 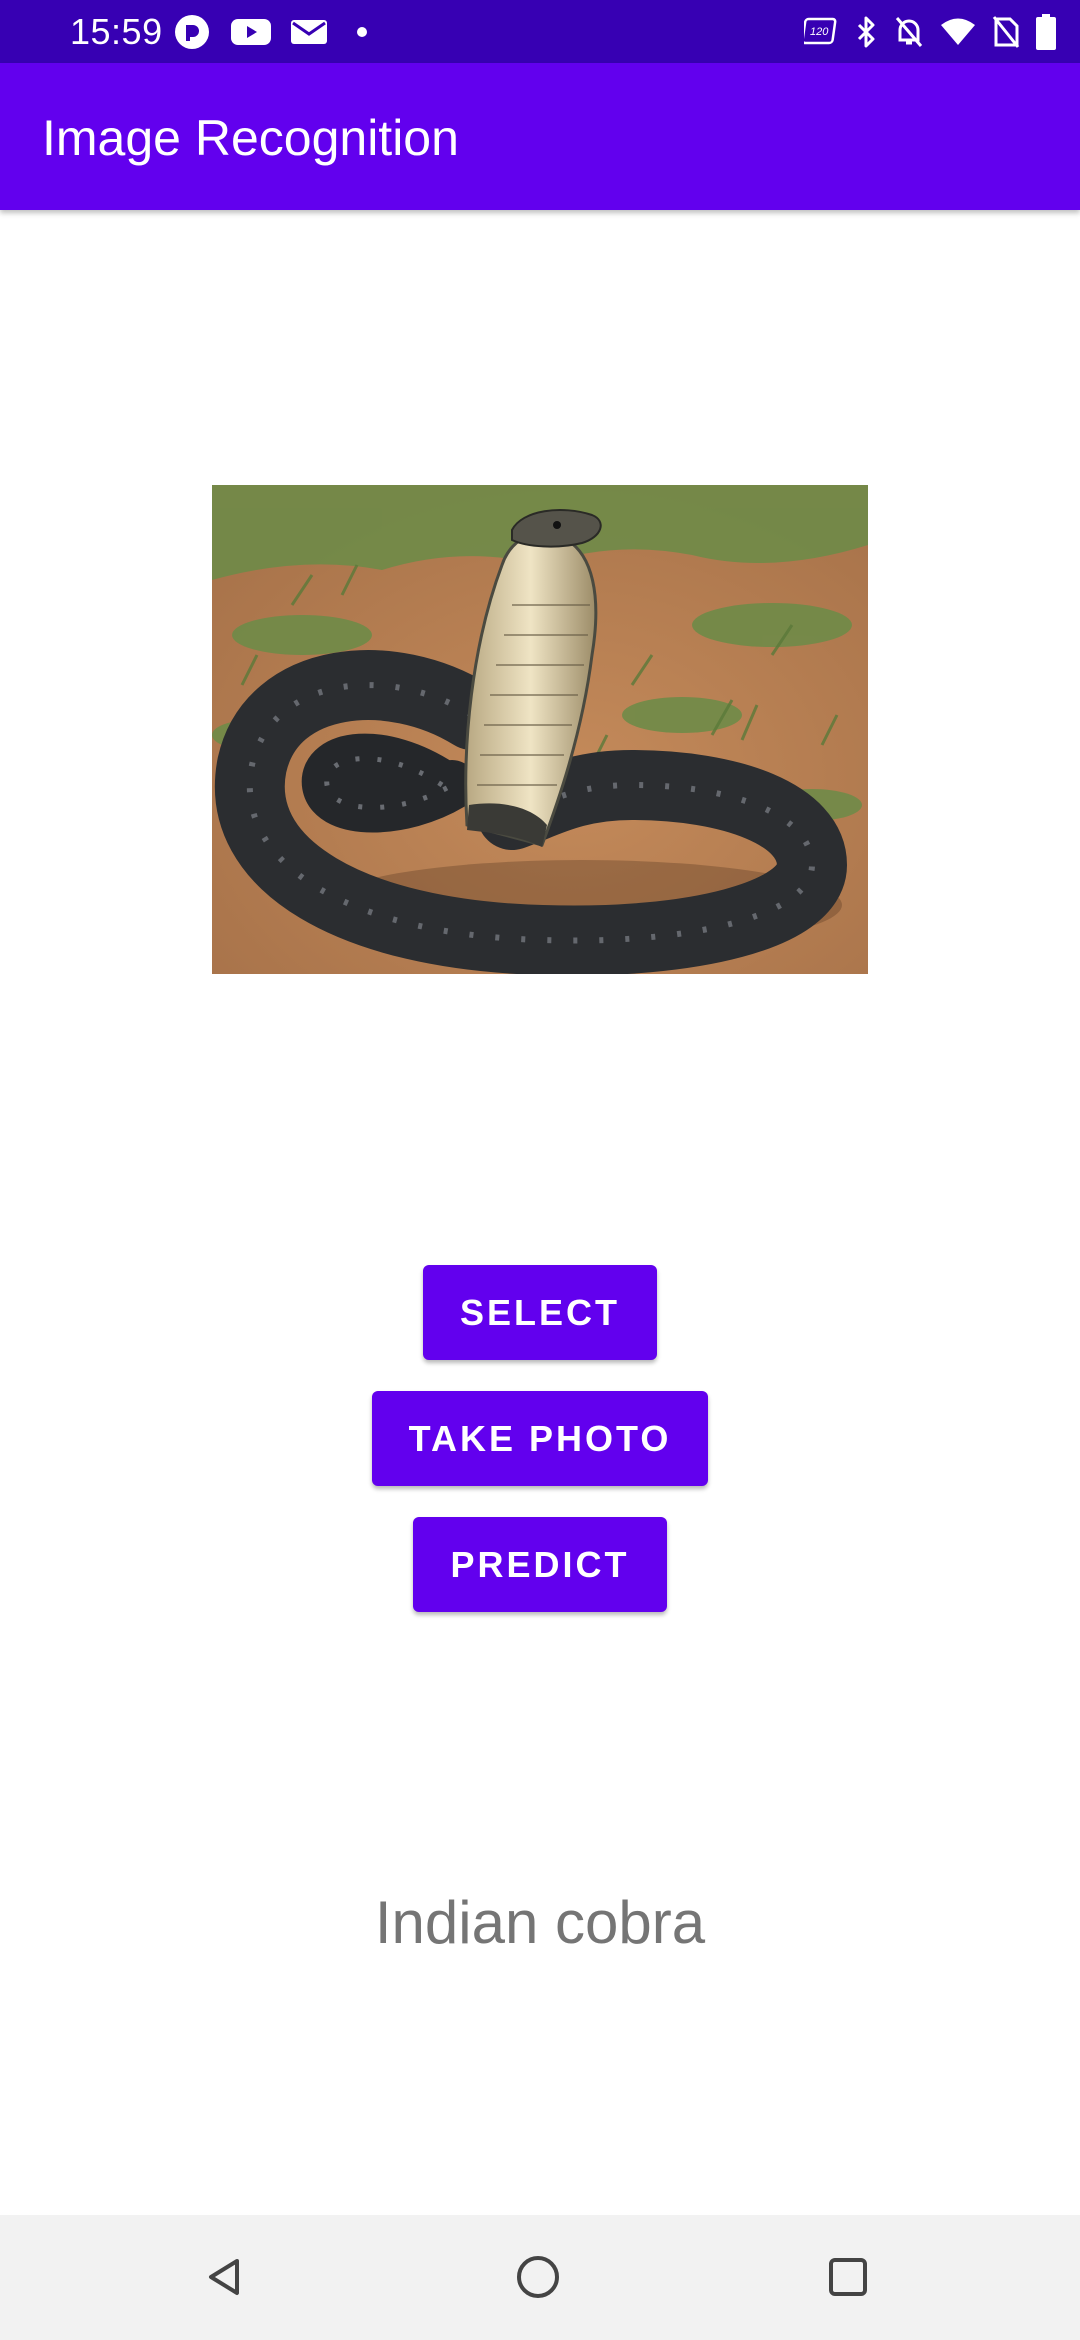 What do you see at coordinates (309, 32) in the screenshot?
I see `mail-icon` at bounding box center [309, 32].